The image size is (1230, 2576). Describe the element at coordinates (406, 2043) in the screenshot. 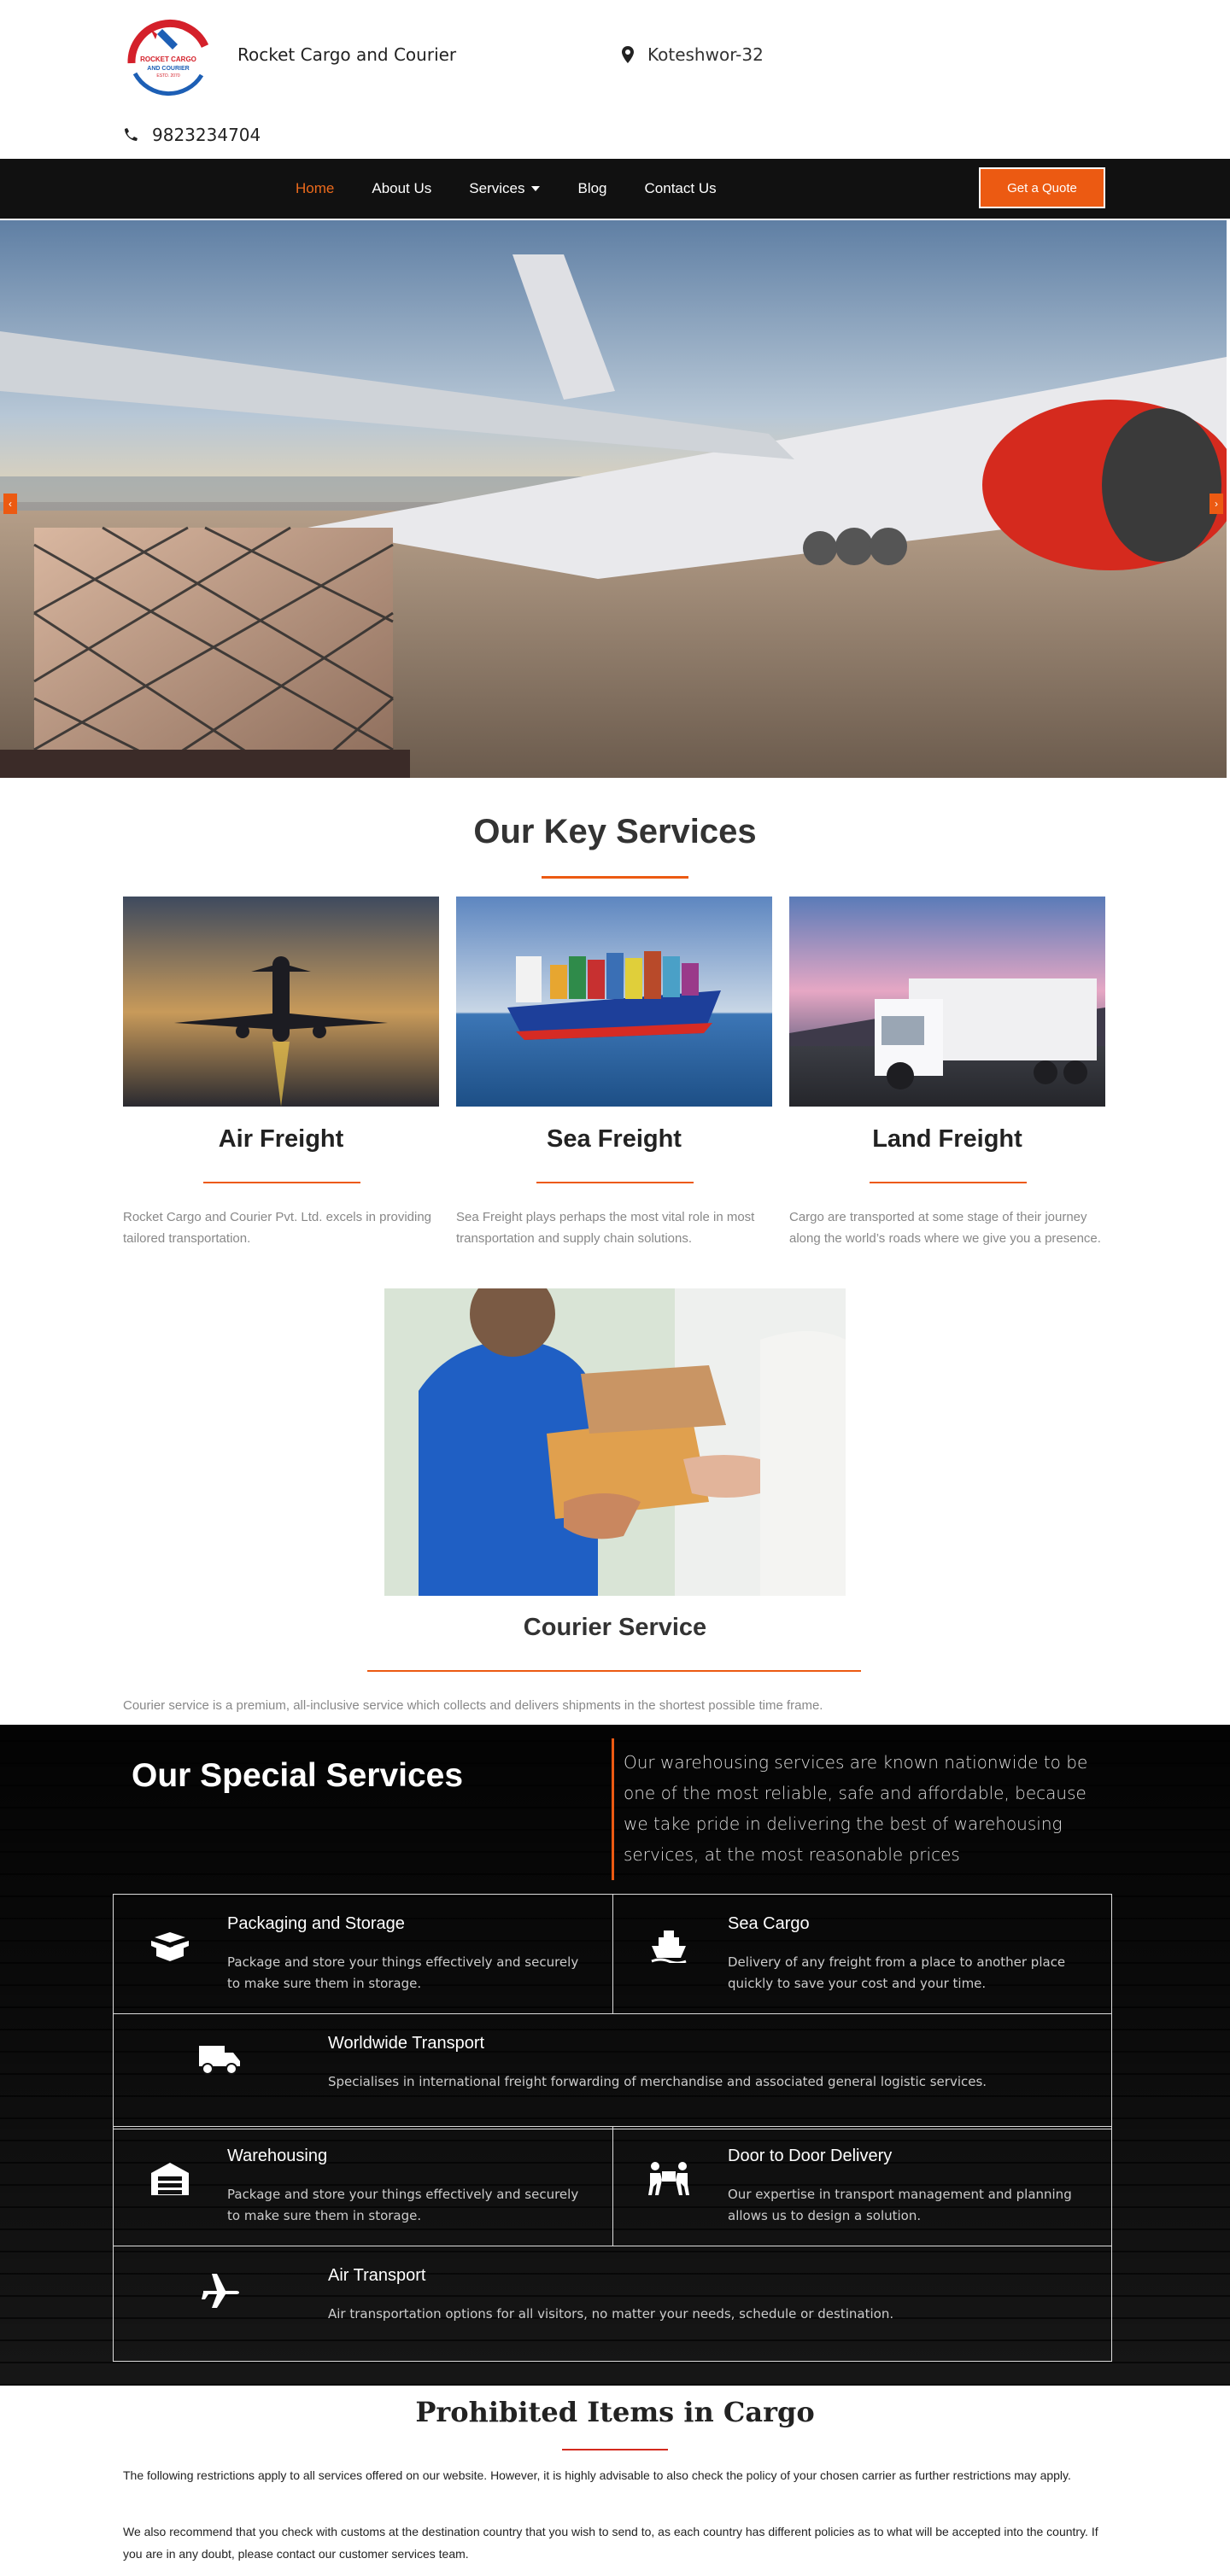

I see `service-title-worldwide: Worldwide Transport` at that location.